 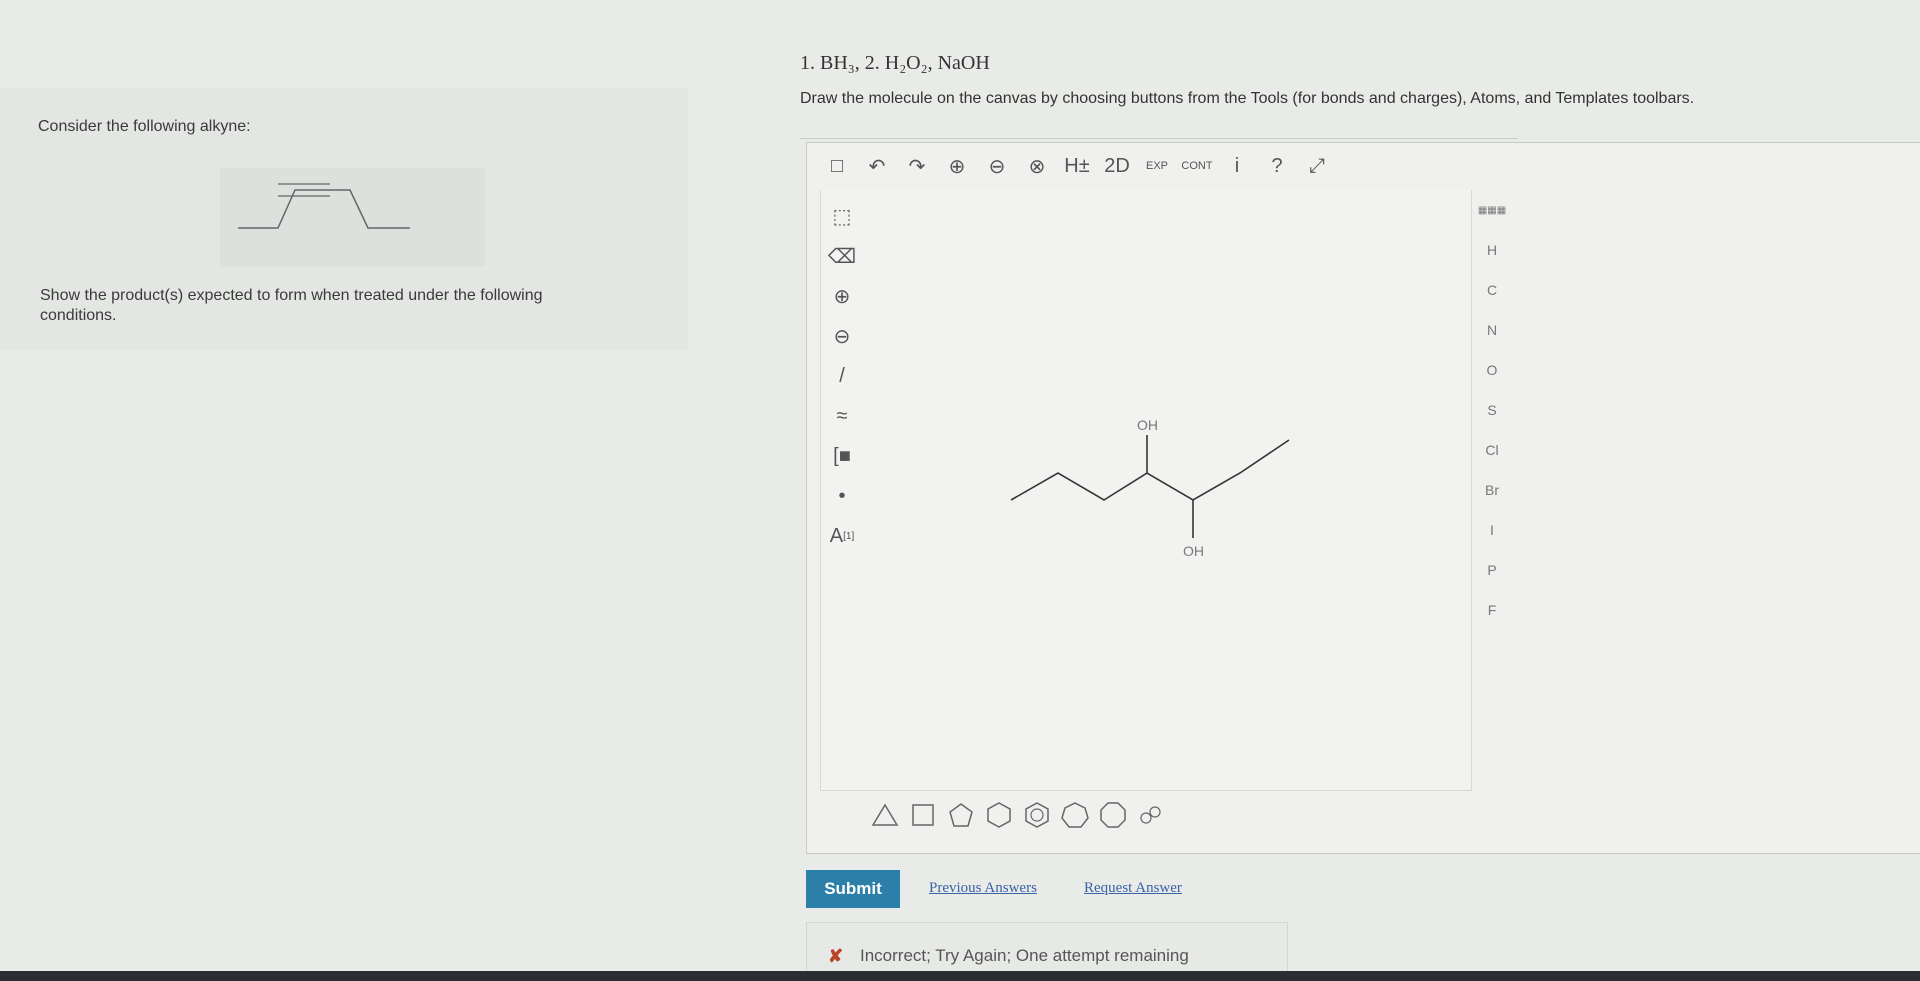 I want to click on radical-glyph: •, so click(x=842, y=495).